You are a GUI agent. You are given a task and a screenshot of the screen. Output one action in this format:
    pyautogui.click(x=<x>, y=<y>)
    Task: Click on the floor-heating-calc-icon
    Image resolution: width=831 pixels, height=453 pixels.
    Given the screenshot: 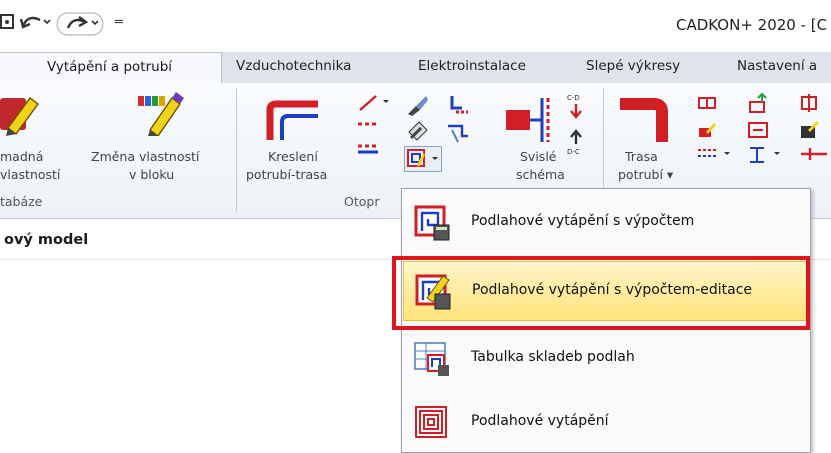 What is the action you would take?
    pyautogui.click(x=432, y=223)
    